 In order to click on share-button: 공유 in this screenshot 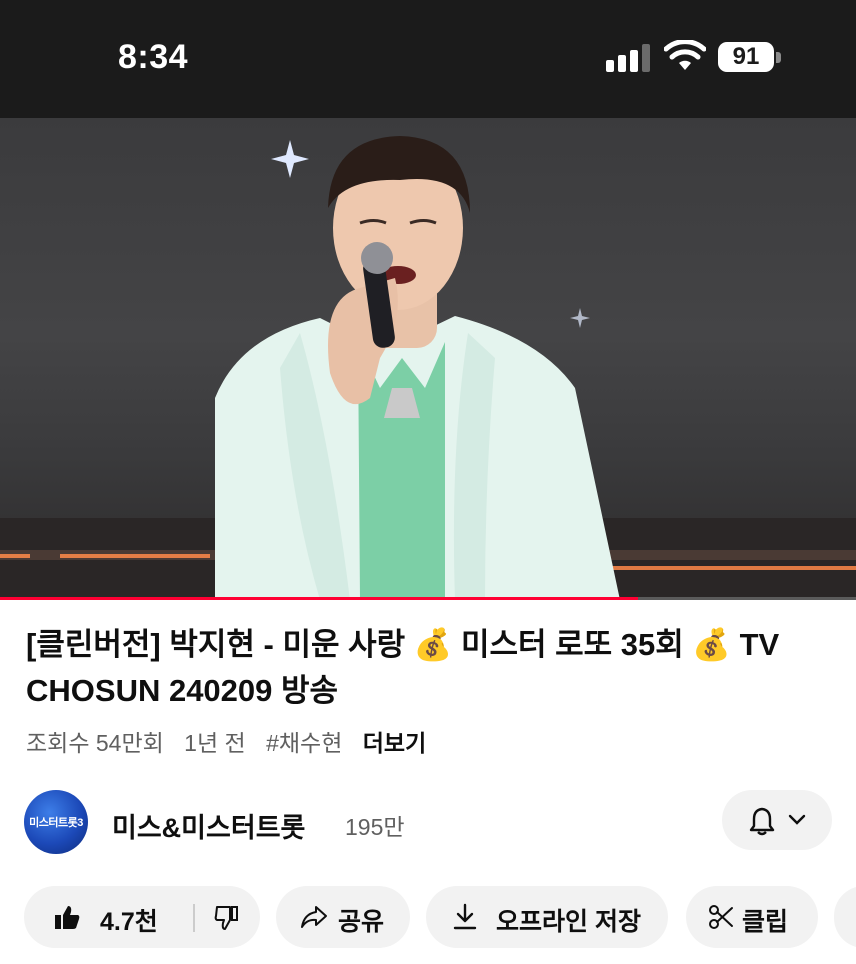, I will do `click(343, 917)`.